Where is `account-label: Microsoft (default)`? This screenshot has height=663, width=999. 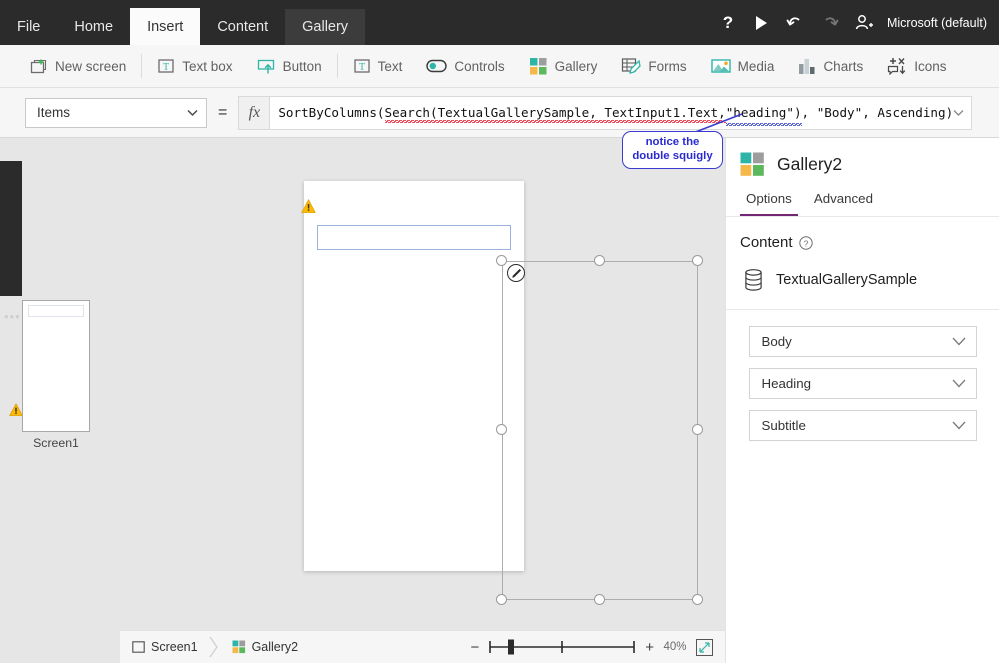
account-label: Microsoft (default) is located at coordinates (937, 23).